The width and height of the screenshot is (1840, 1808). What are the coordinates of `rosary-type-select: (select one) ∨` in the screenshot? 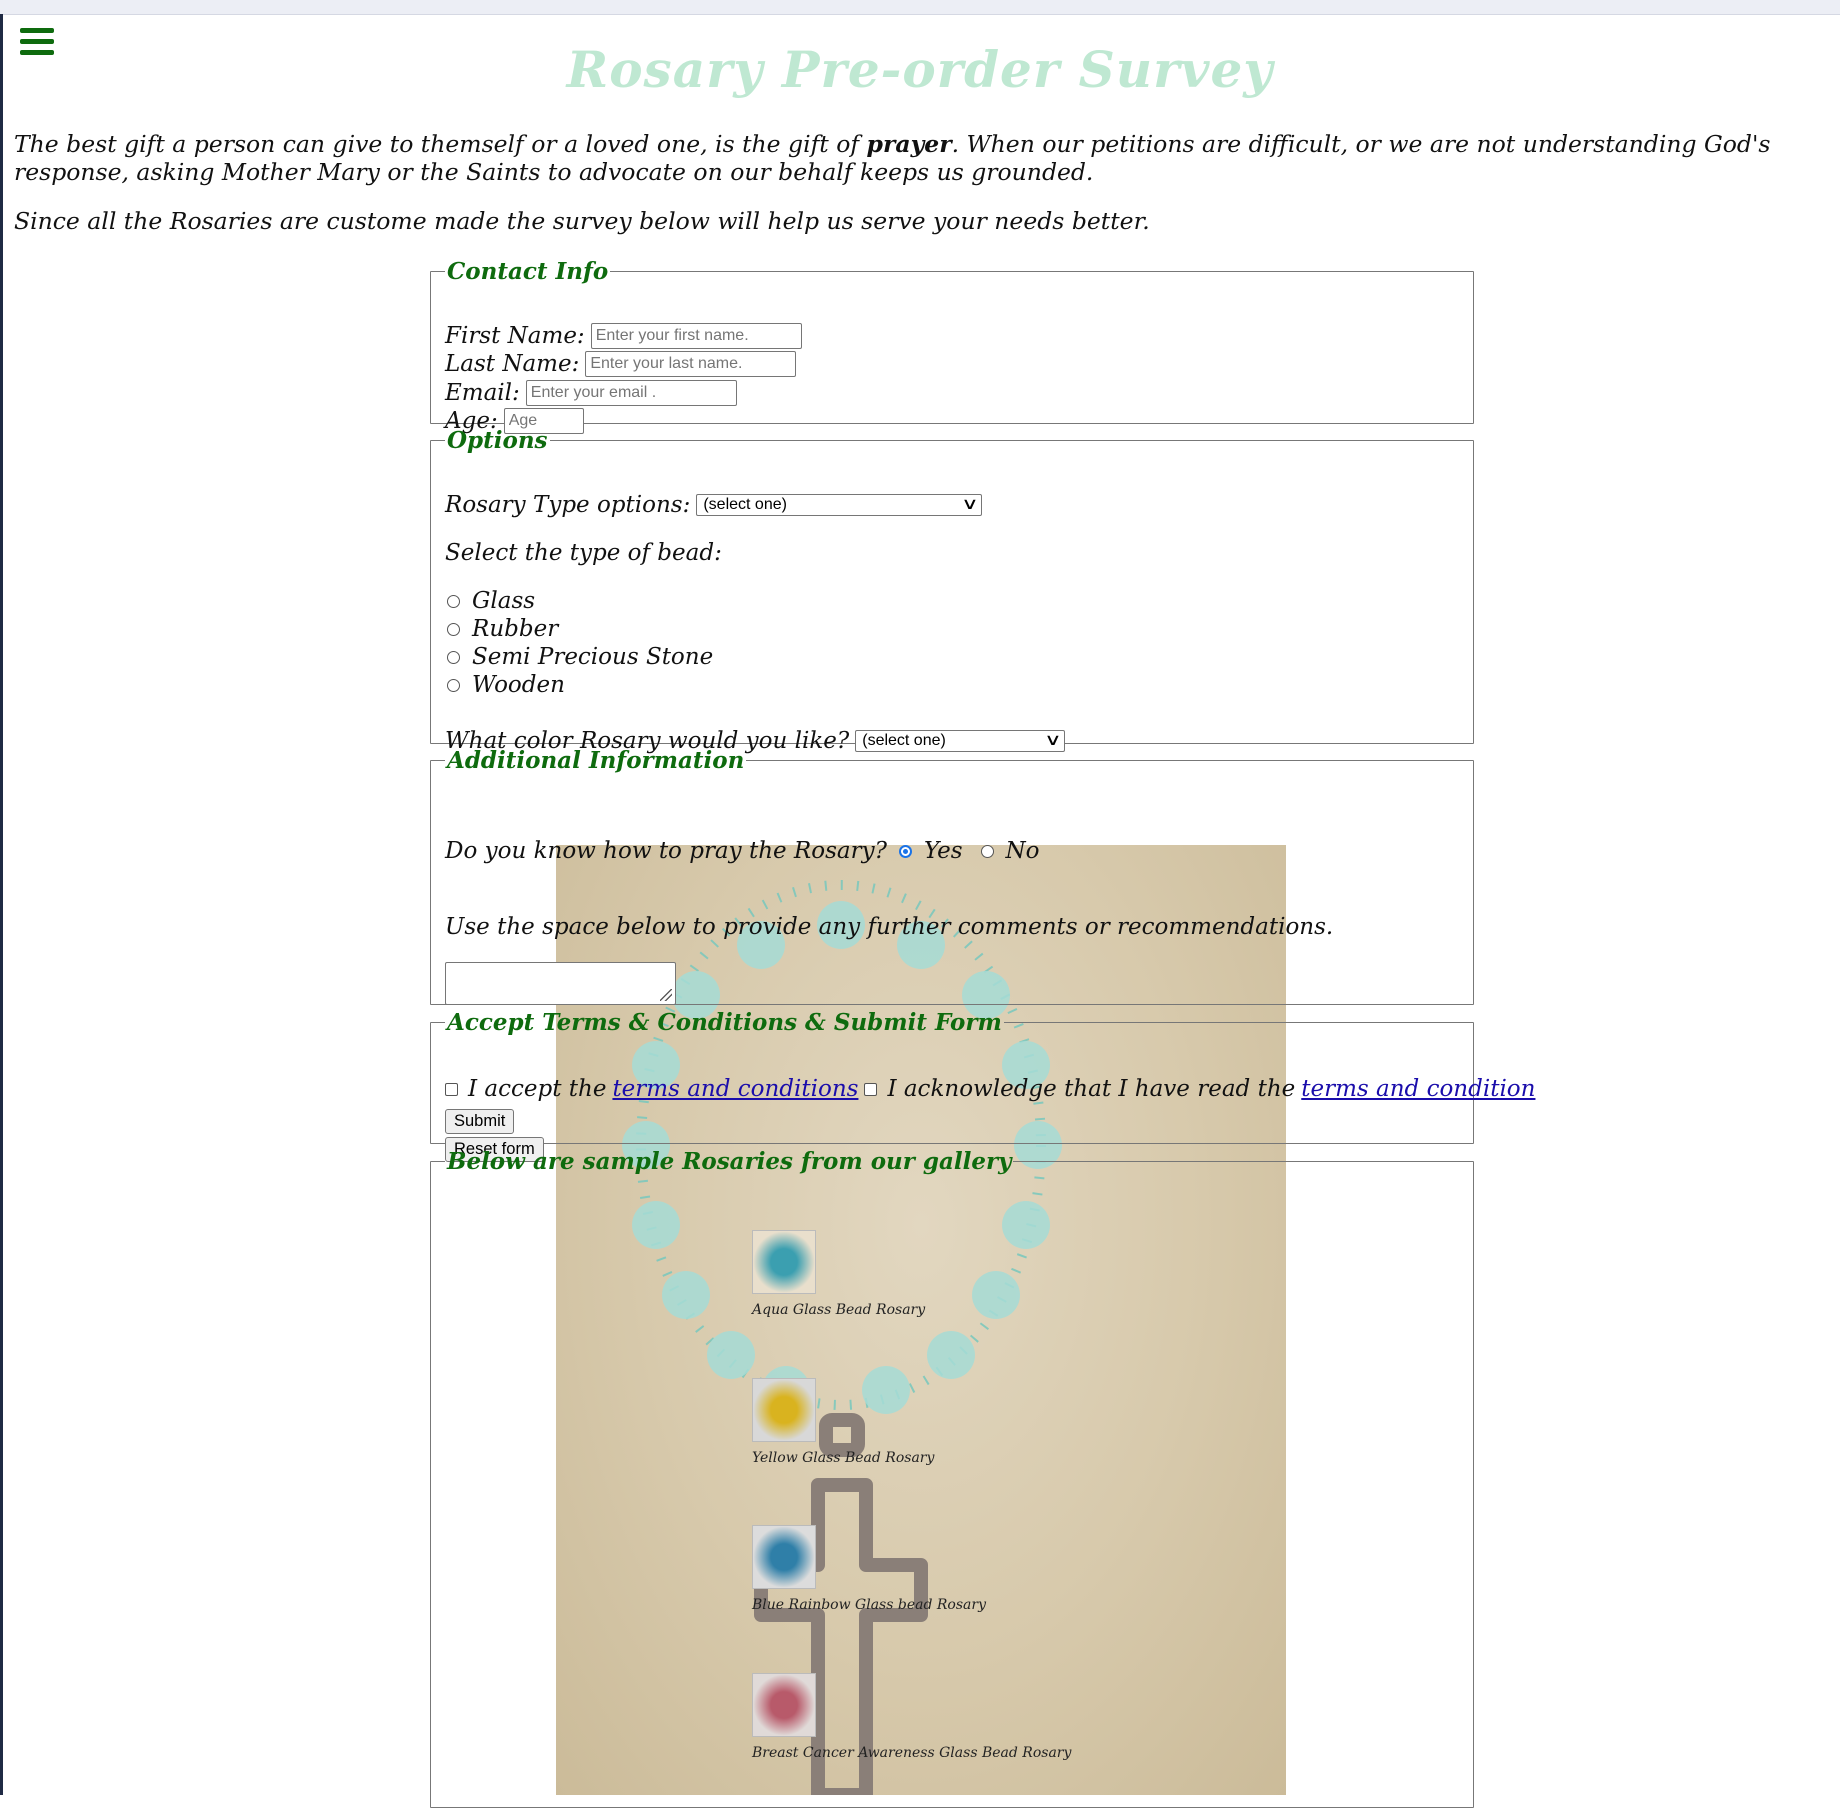 It's located at (839, 505).